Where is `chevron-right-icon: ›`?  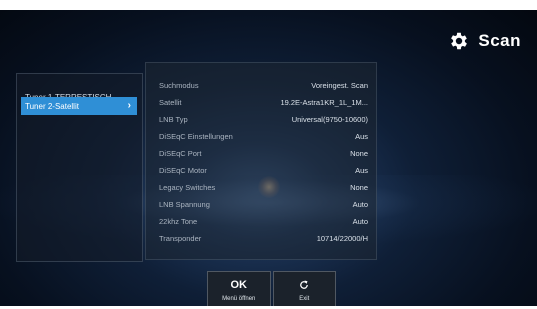 chevron-right-icon: › is located at coordinates (129, 105).